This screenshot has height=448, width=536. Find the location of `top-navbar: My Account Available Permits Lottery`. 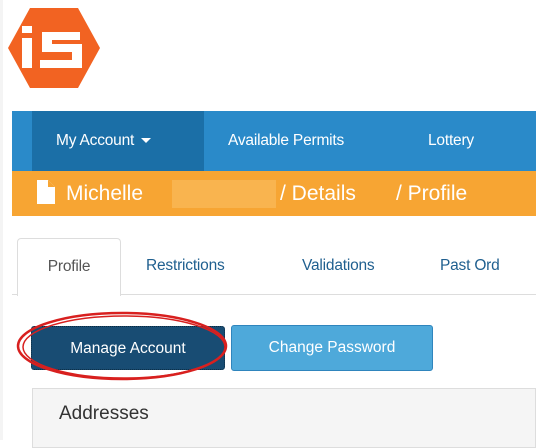

top-navbar: My Account Available Permits Lottery is located at coordinates (274, 141).